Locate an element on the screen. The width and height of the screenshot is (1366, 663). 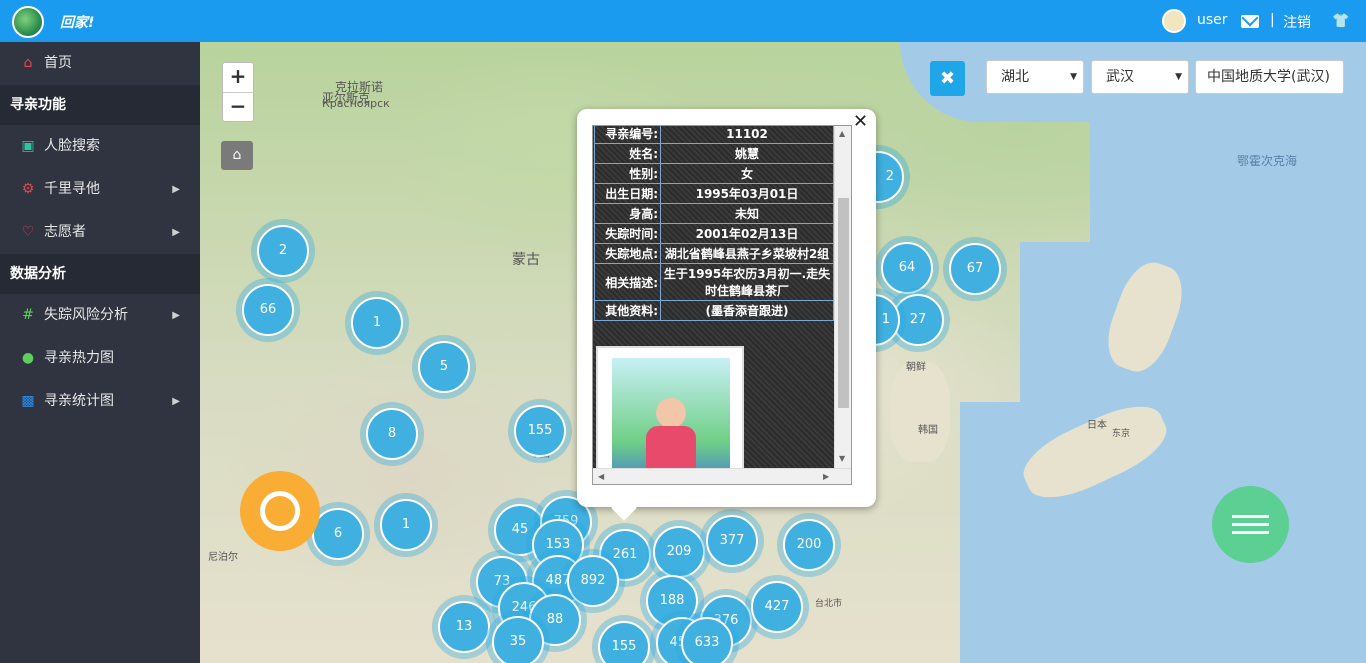
globe-logo-icon is located at coordinates (28, 22).